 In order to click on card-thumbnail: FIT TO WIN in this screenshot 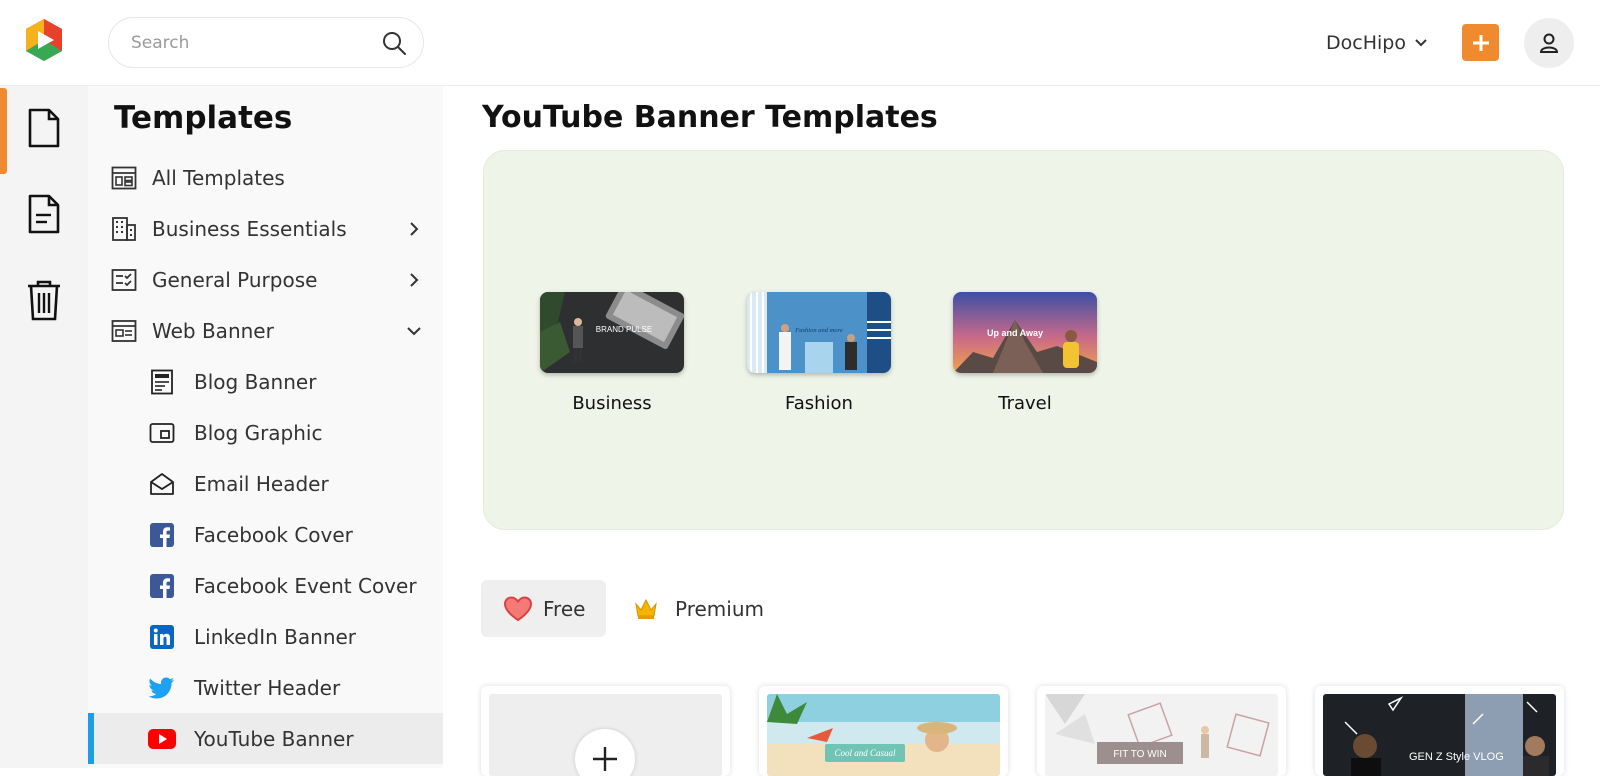, I will do `click(1161, 735)`.